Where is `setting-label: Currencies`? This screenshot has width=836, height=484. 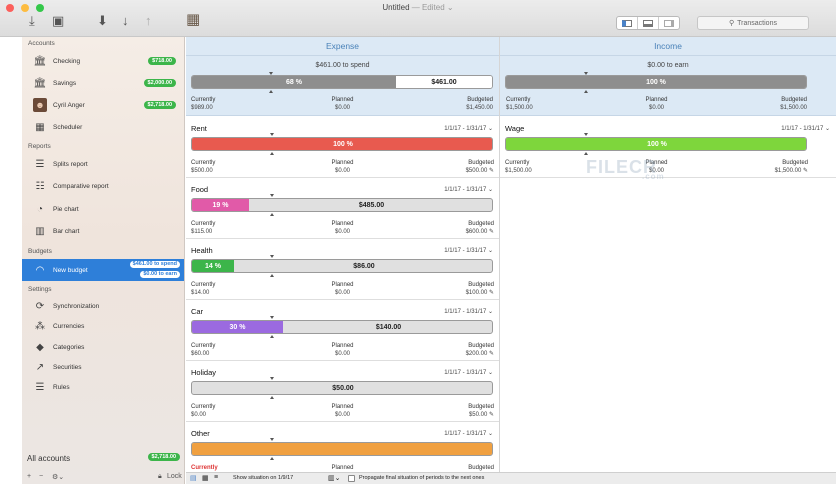 setting-label: Currencies is located at coordinates (69, 326).